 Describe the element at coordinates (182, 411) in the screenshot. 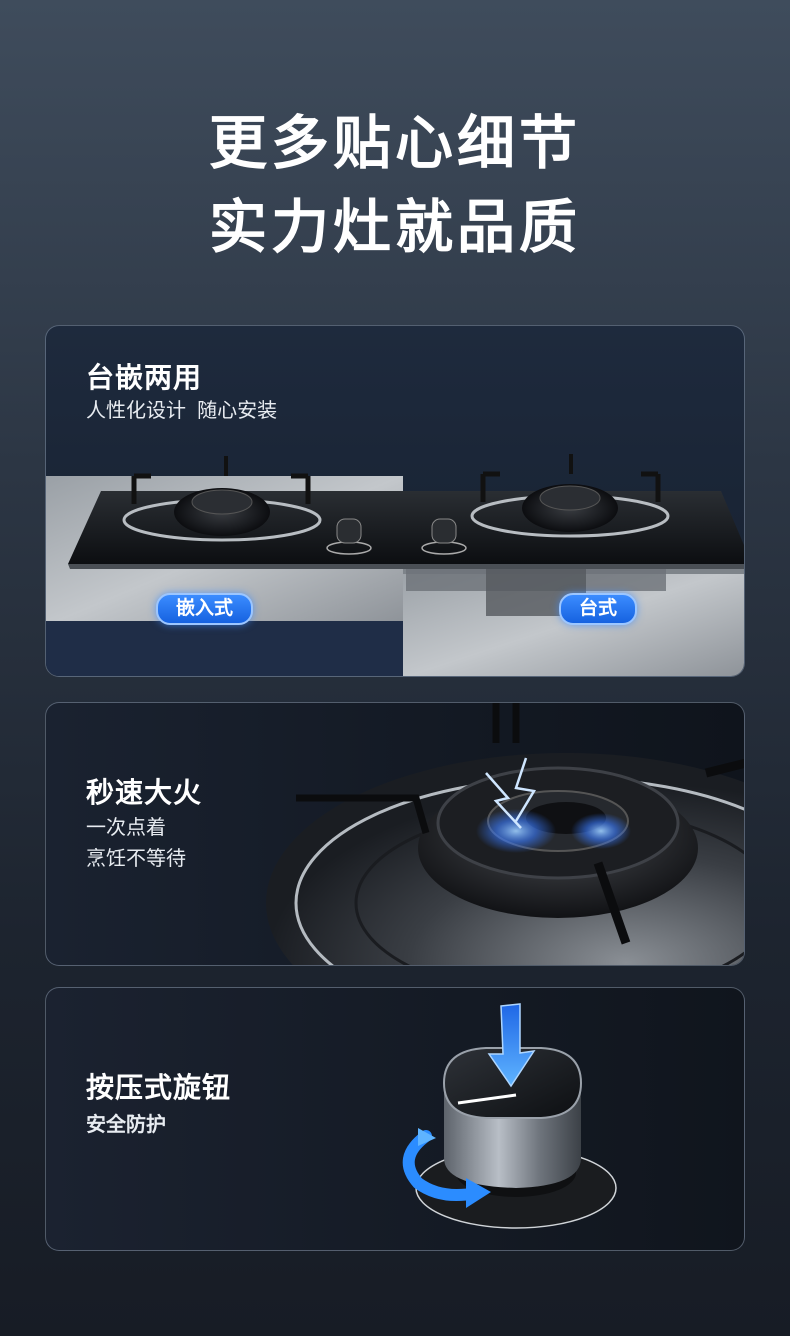

I see `feature-subtitle: 人性化设计 随心安装` at that location.